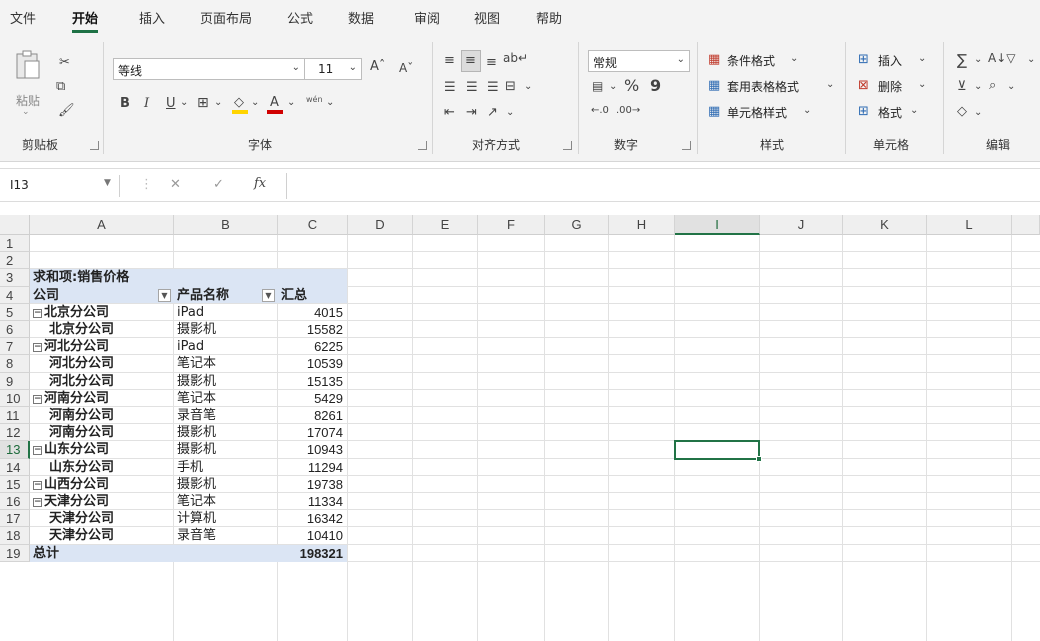 The image size is (1040, 641). Describe the element at coordinates (377, 66) in the screenshot. I see `increase-font-icon: Aˆ` at that location.